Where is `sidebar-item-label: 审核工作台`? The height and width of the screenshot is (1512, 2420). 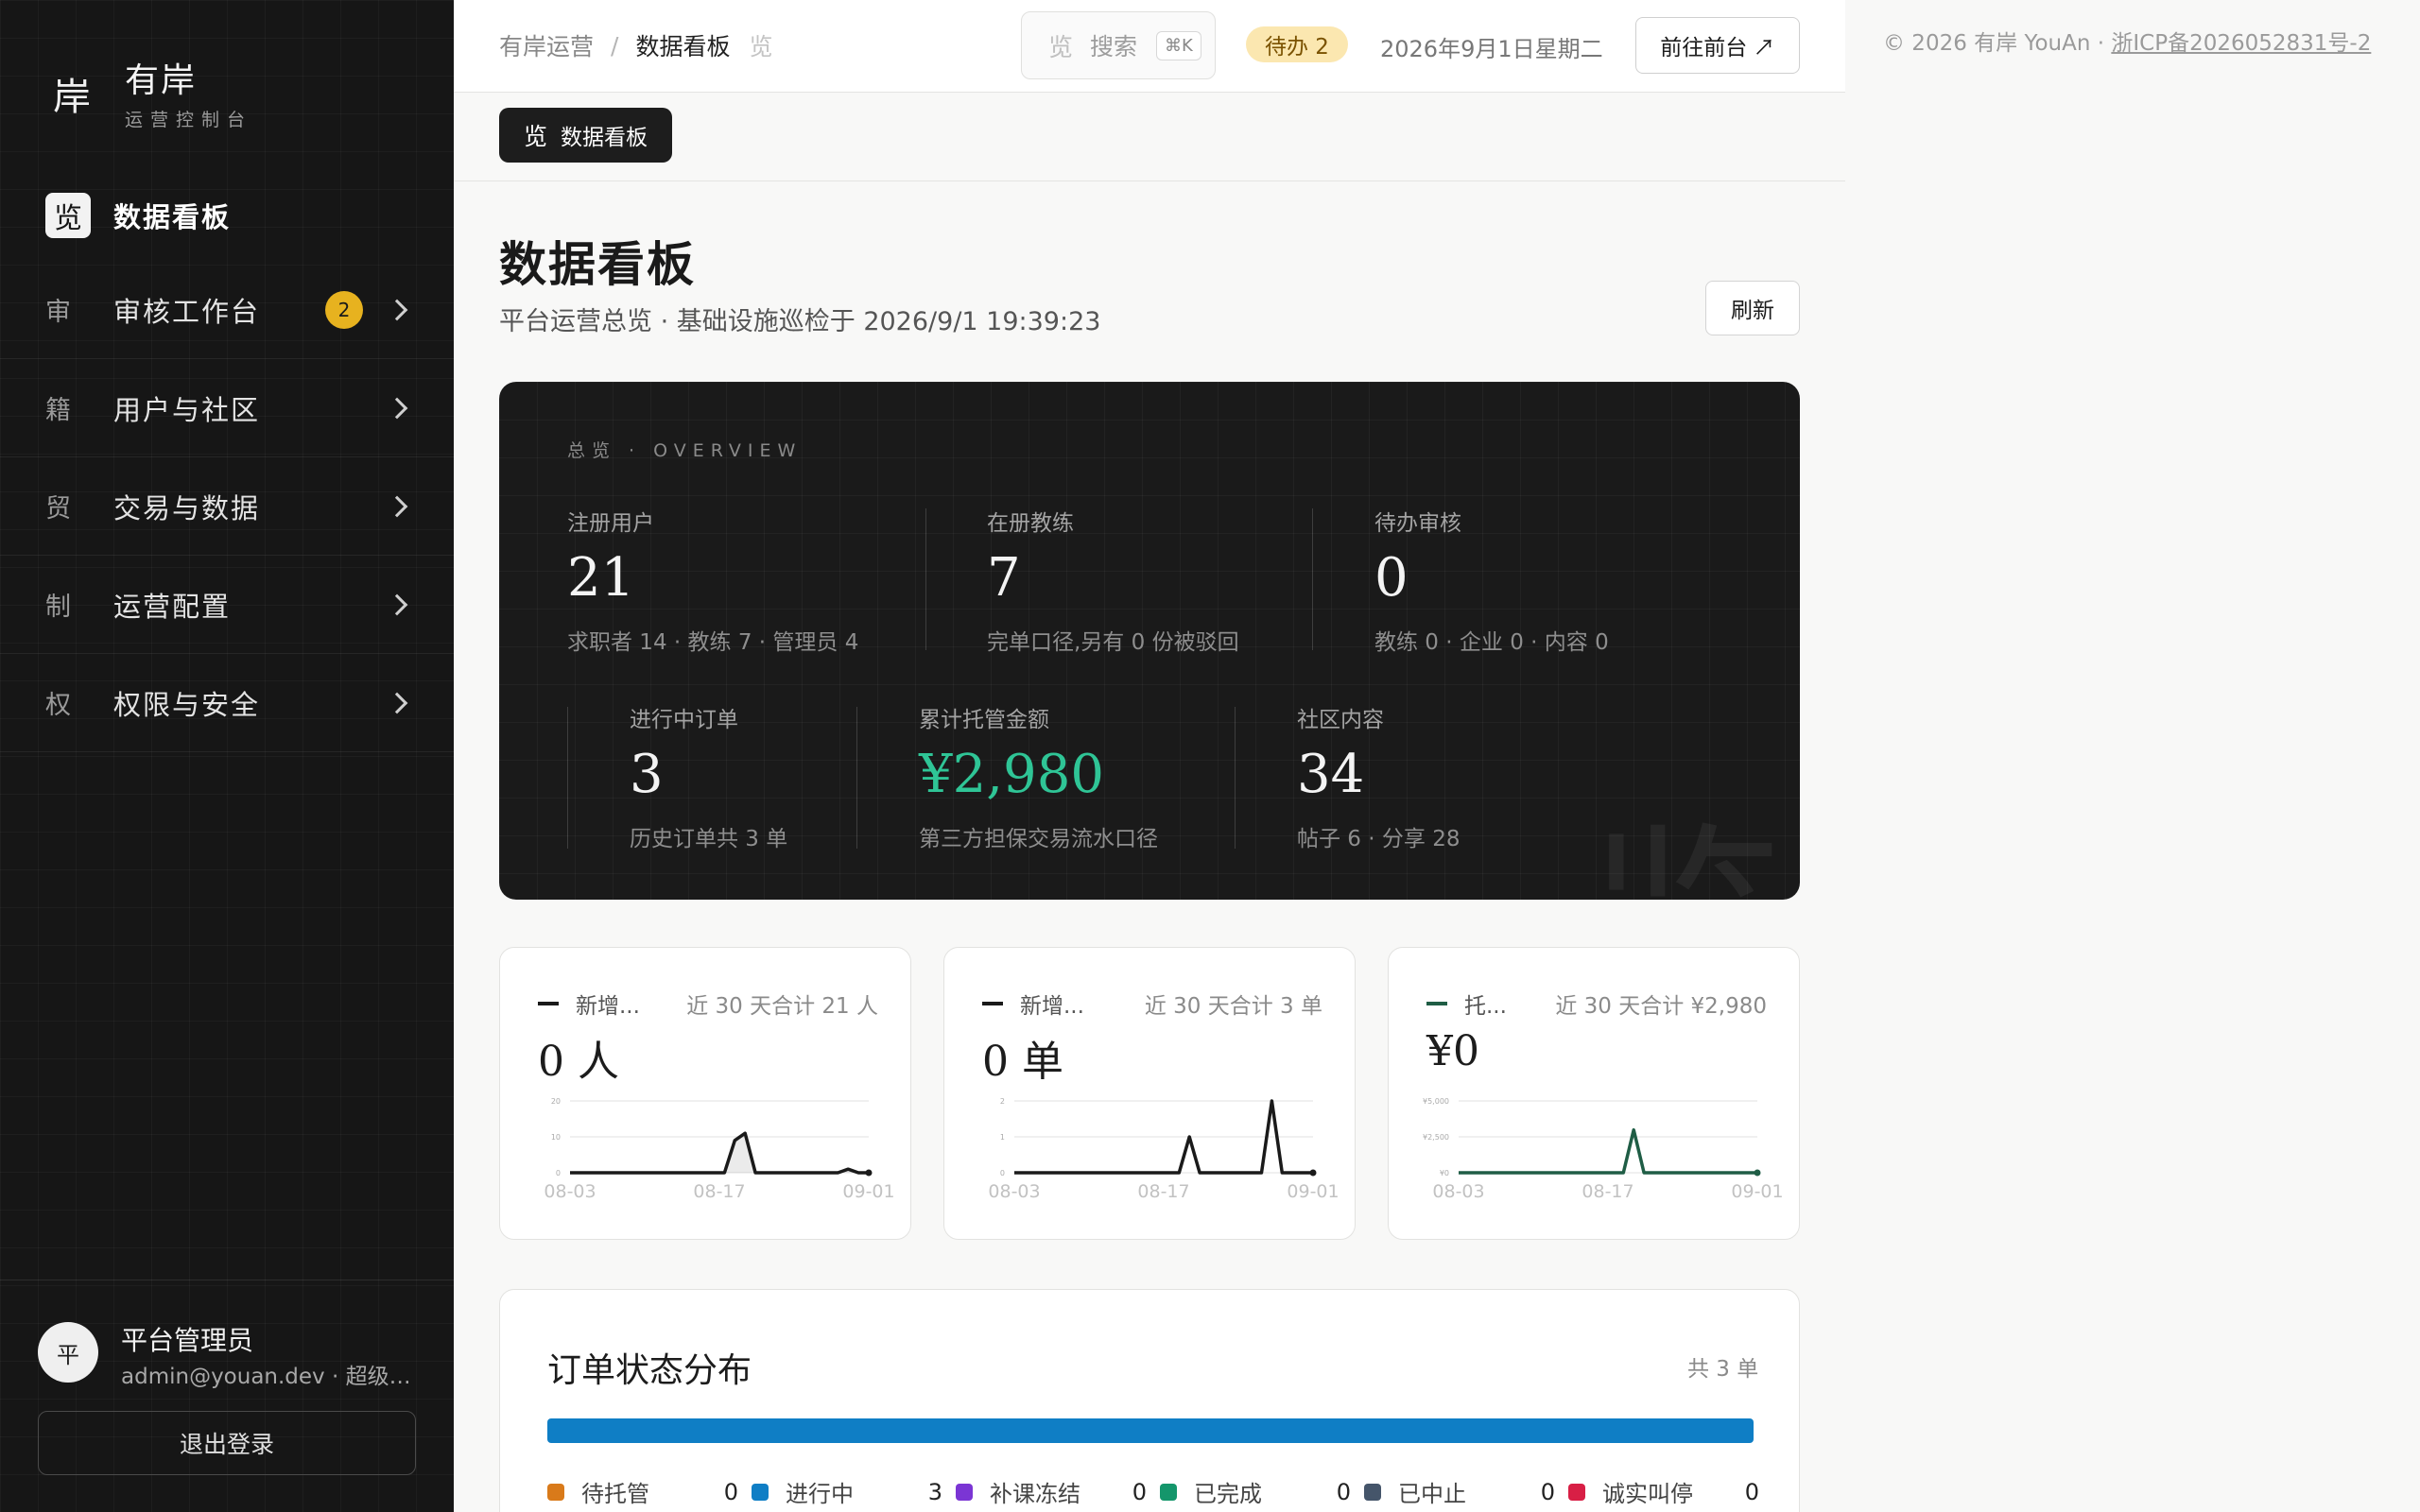 sidebar-item-label: 审核工作台 is located at coordinates (187, 311).